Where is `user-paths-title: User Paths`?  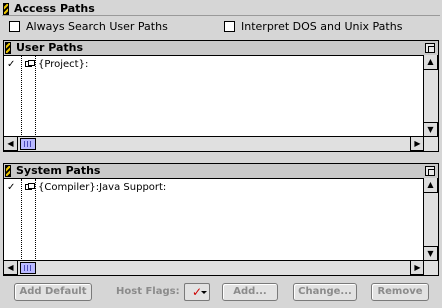
user-paths-title: User Paths is located at coordinates (50, 47).